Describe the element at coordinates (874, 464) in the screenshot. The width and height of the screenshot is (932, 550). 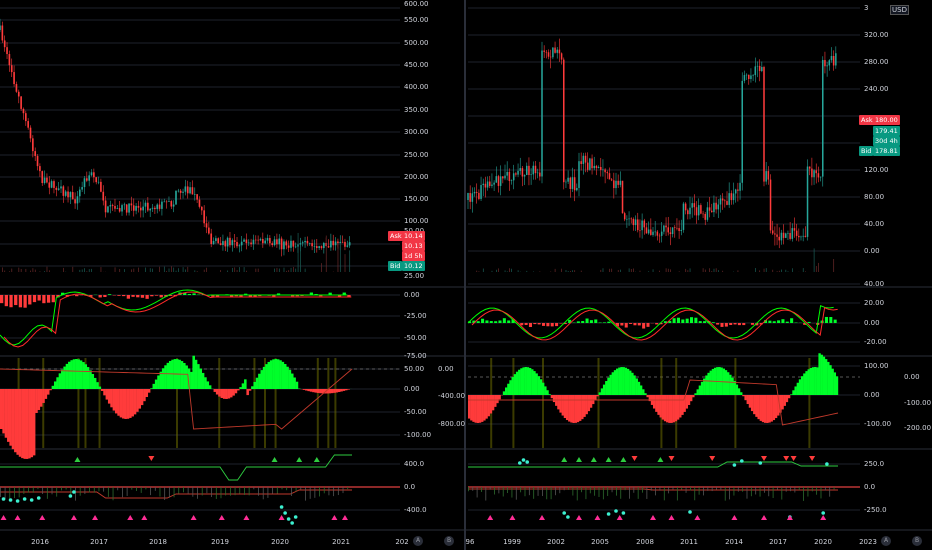
I see `ind3-tick: 250.0` at that location.